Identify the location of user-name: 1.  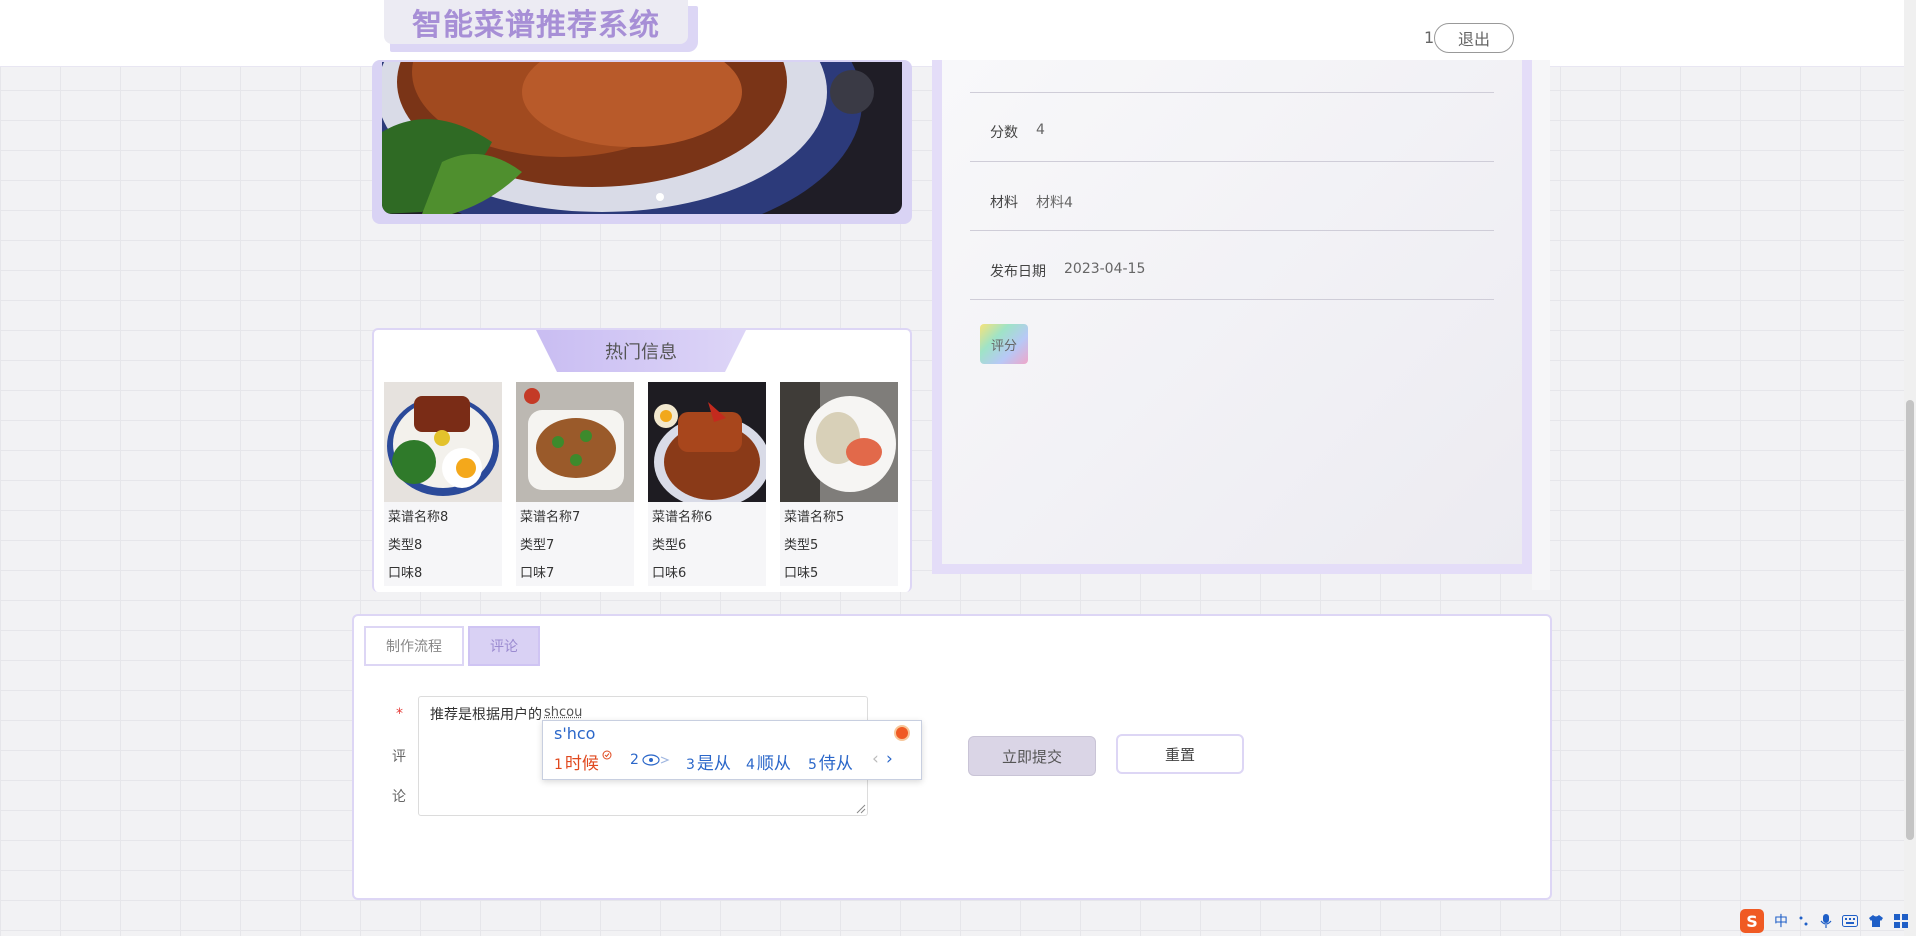
(1429, 37).